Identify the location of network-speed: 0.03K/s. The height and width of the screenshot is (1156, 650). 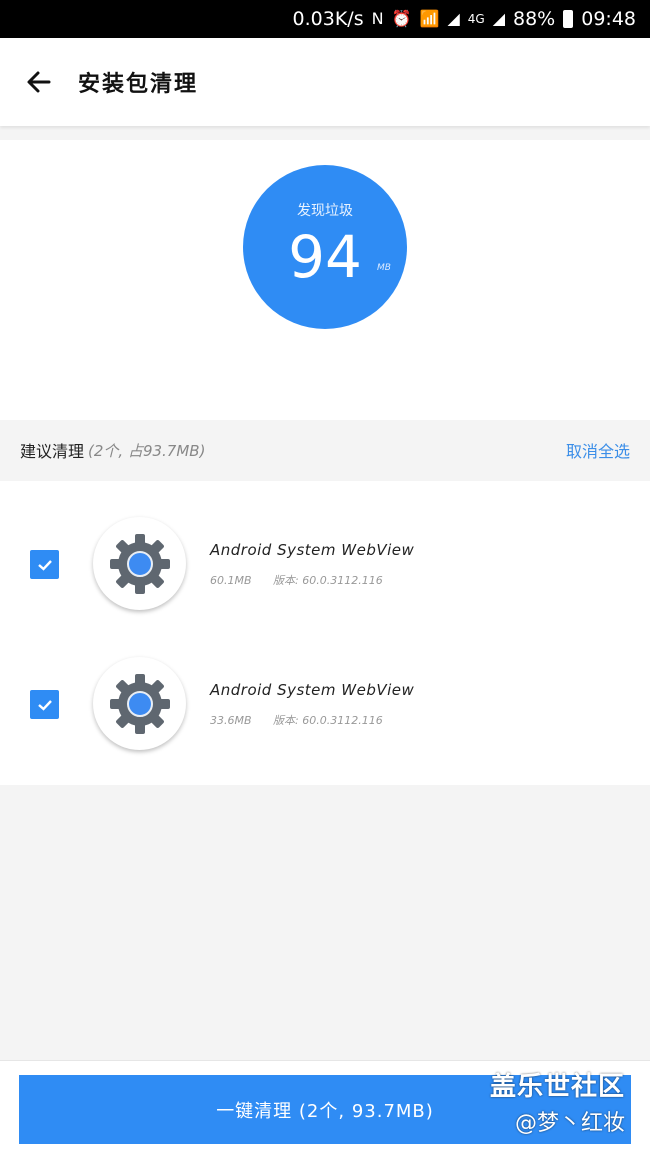
(328, 19).